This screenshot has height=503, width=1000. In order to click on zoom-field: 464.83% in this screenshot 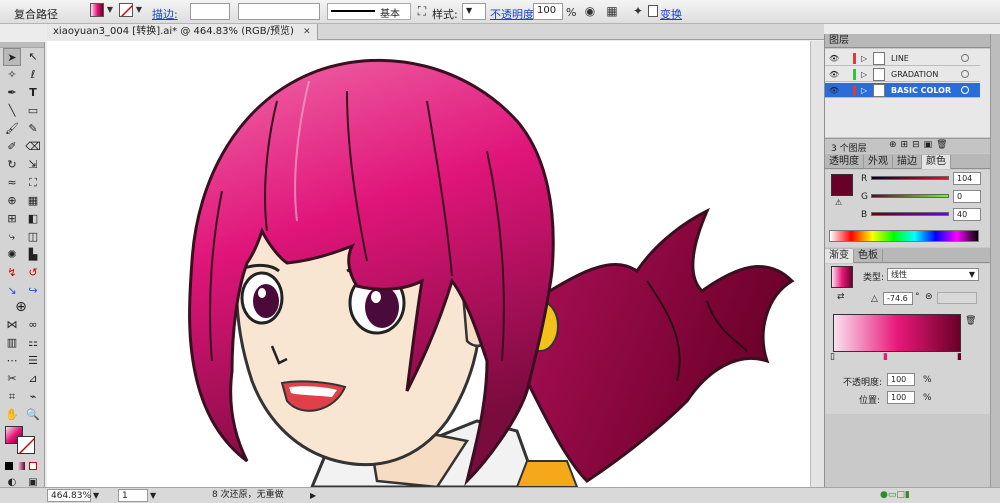, I will do `click(69, 495)`.